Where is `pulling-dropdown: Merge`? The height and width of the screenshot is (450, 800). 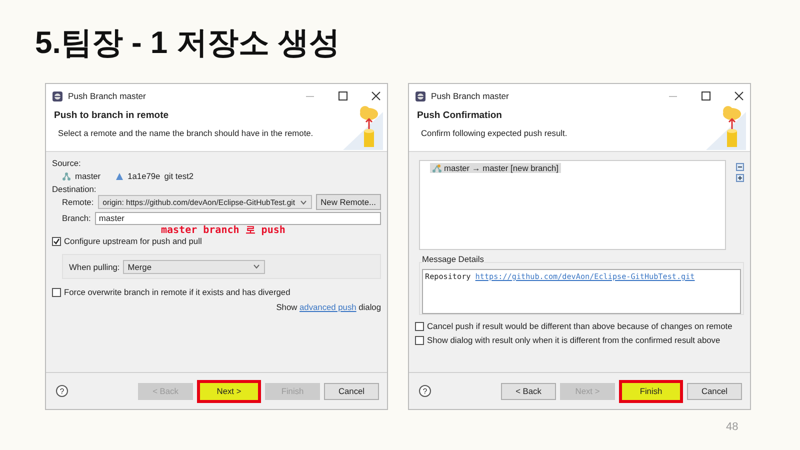 pulling-dropdown: Merge is located at coordinates (193, 267).